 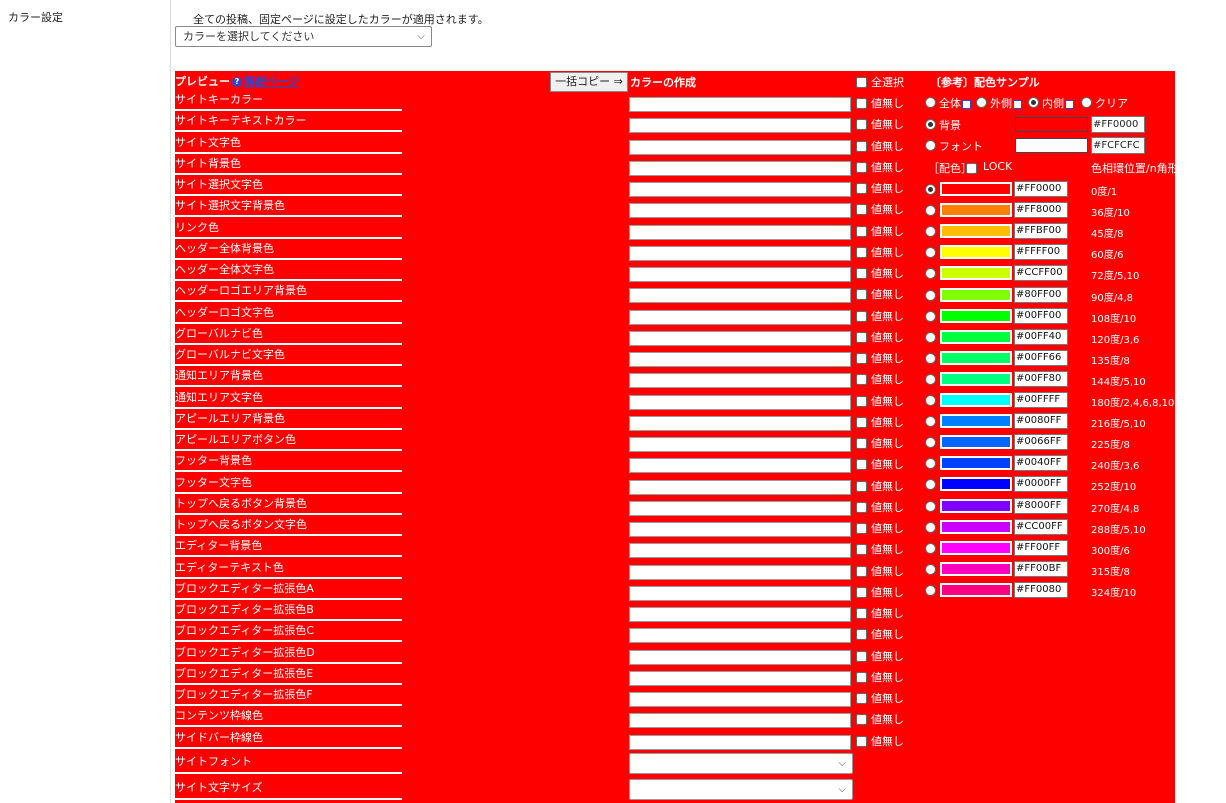 What do you see at coordinates (1086, 102) in the screenshot?
I see `scope-clear-radio` at bounding box center [1086, 102].